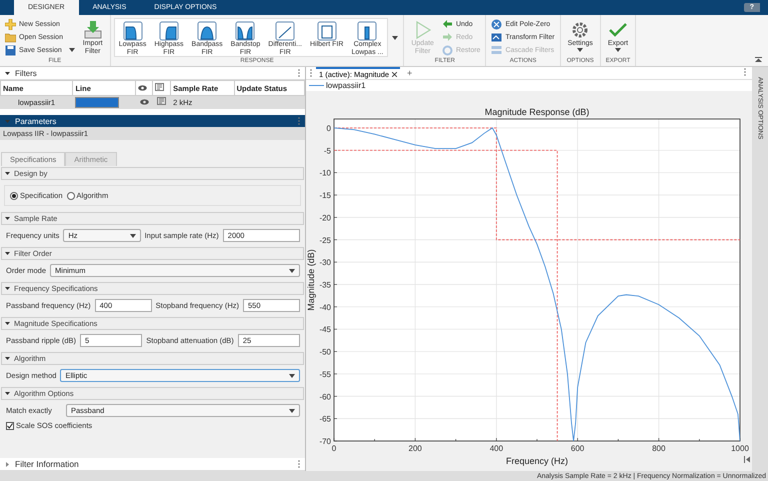 The width and height of the screenshot is (768, 481). What do you see at coordinates (747, 459) in the screenshot?
I see `collapse-icon` at bounding box center [747, 459].